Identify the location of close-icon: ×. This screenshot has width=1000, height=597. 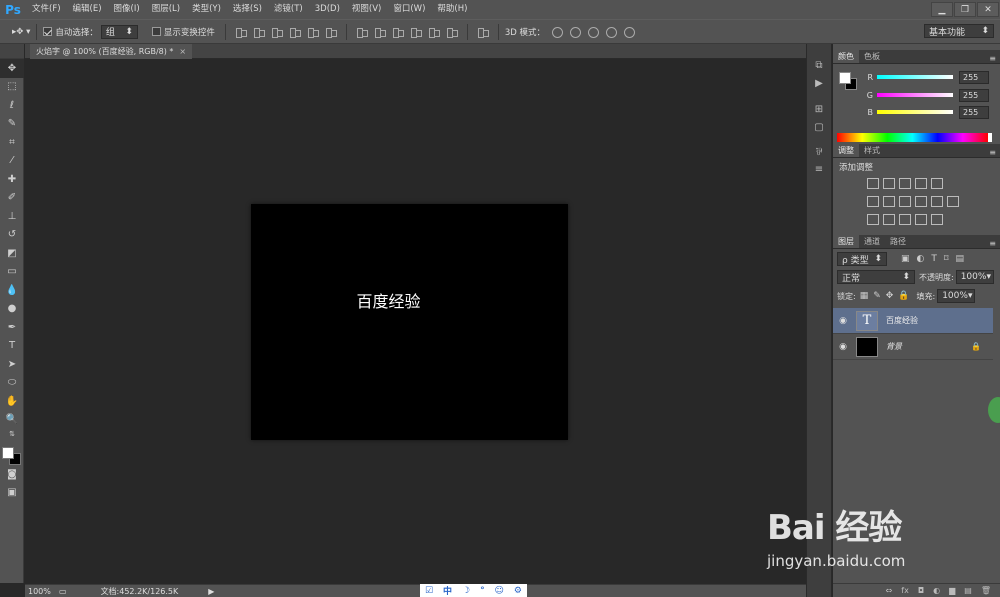
(182, 51).